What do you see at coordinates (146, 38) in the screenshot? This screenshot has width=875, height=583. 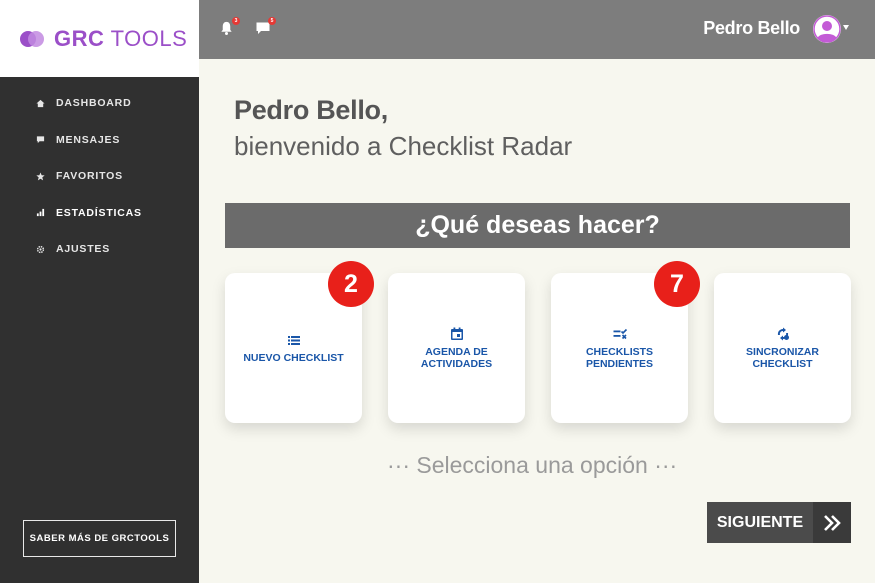 I see `logo-text-rest: TOOLS` at bounding box center [146, 38].